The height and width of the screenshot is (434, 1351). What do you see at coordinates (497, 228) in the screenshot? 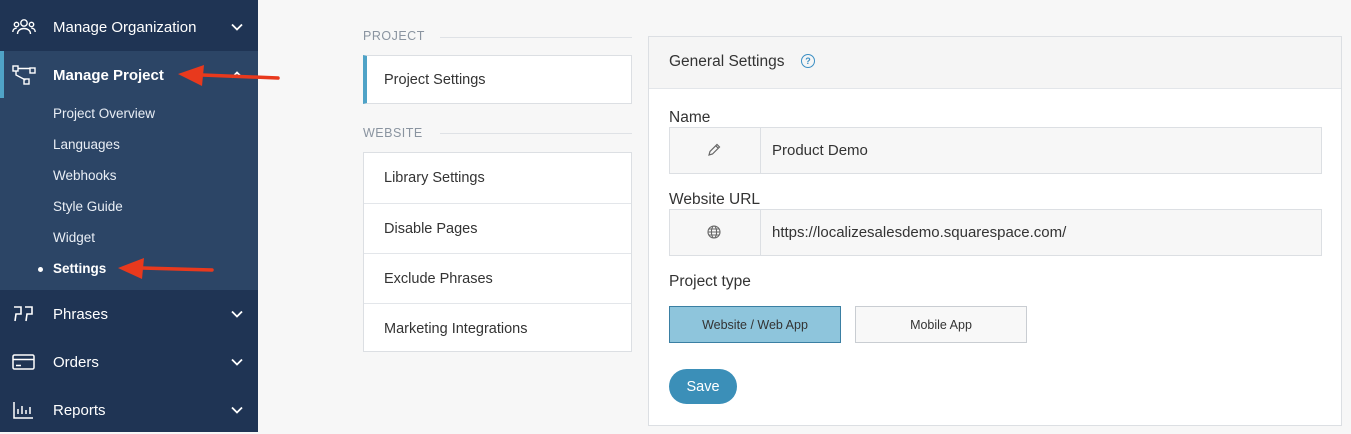
I see `menu-item-disable-pages: Disable Pages` at bounding box center [497, 228].